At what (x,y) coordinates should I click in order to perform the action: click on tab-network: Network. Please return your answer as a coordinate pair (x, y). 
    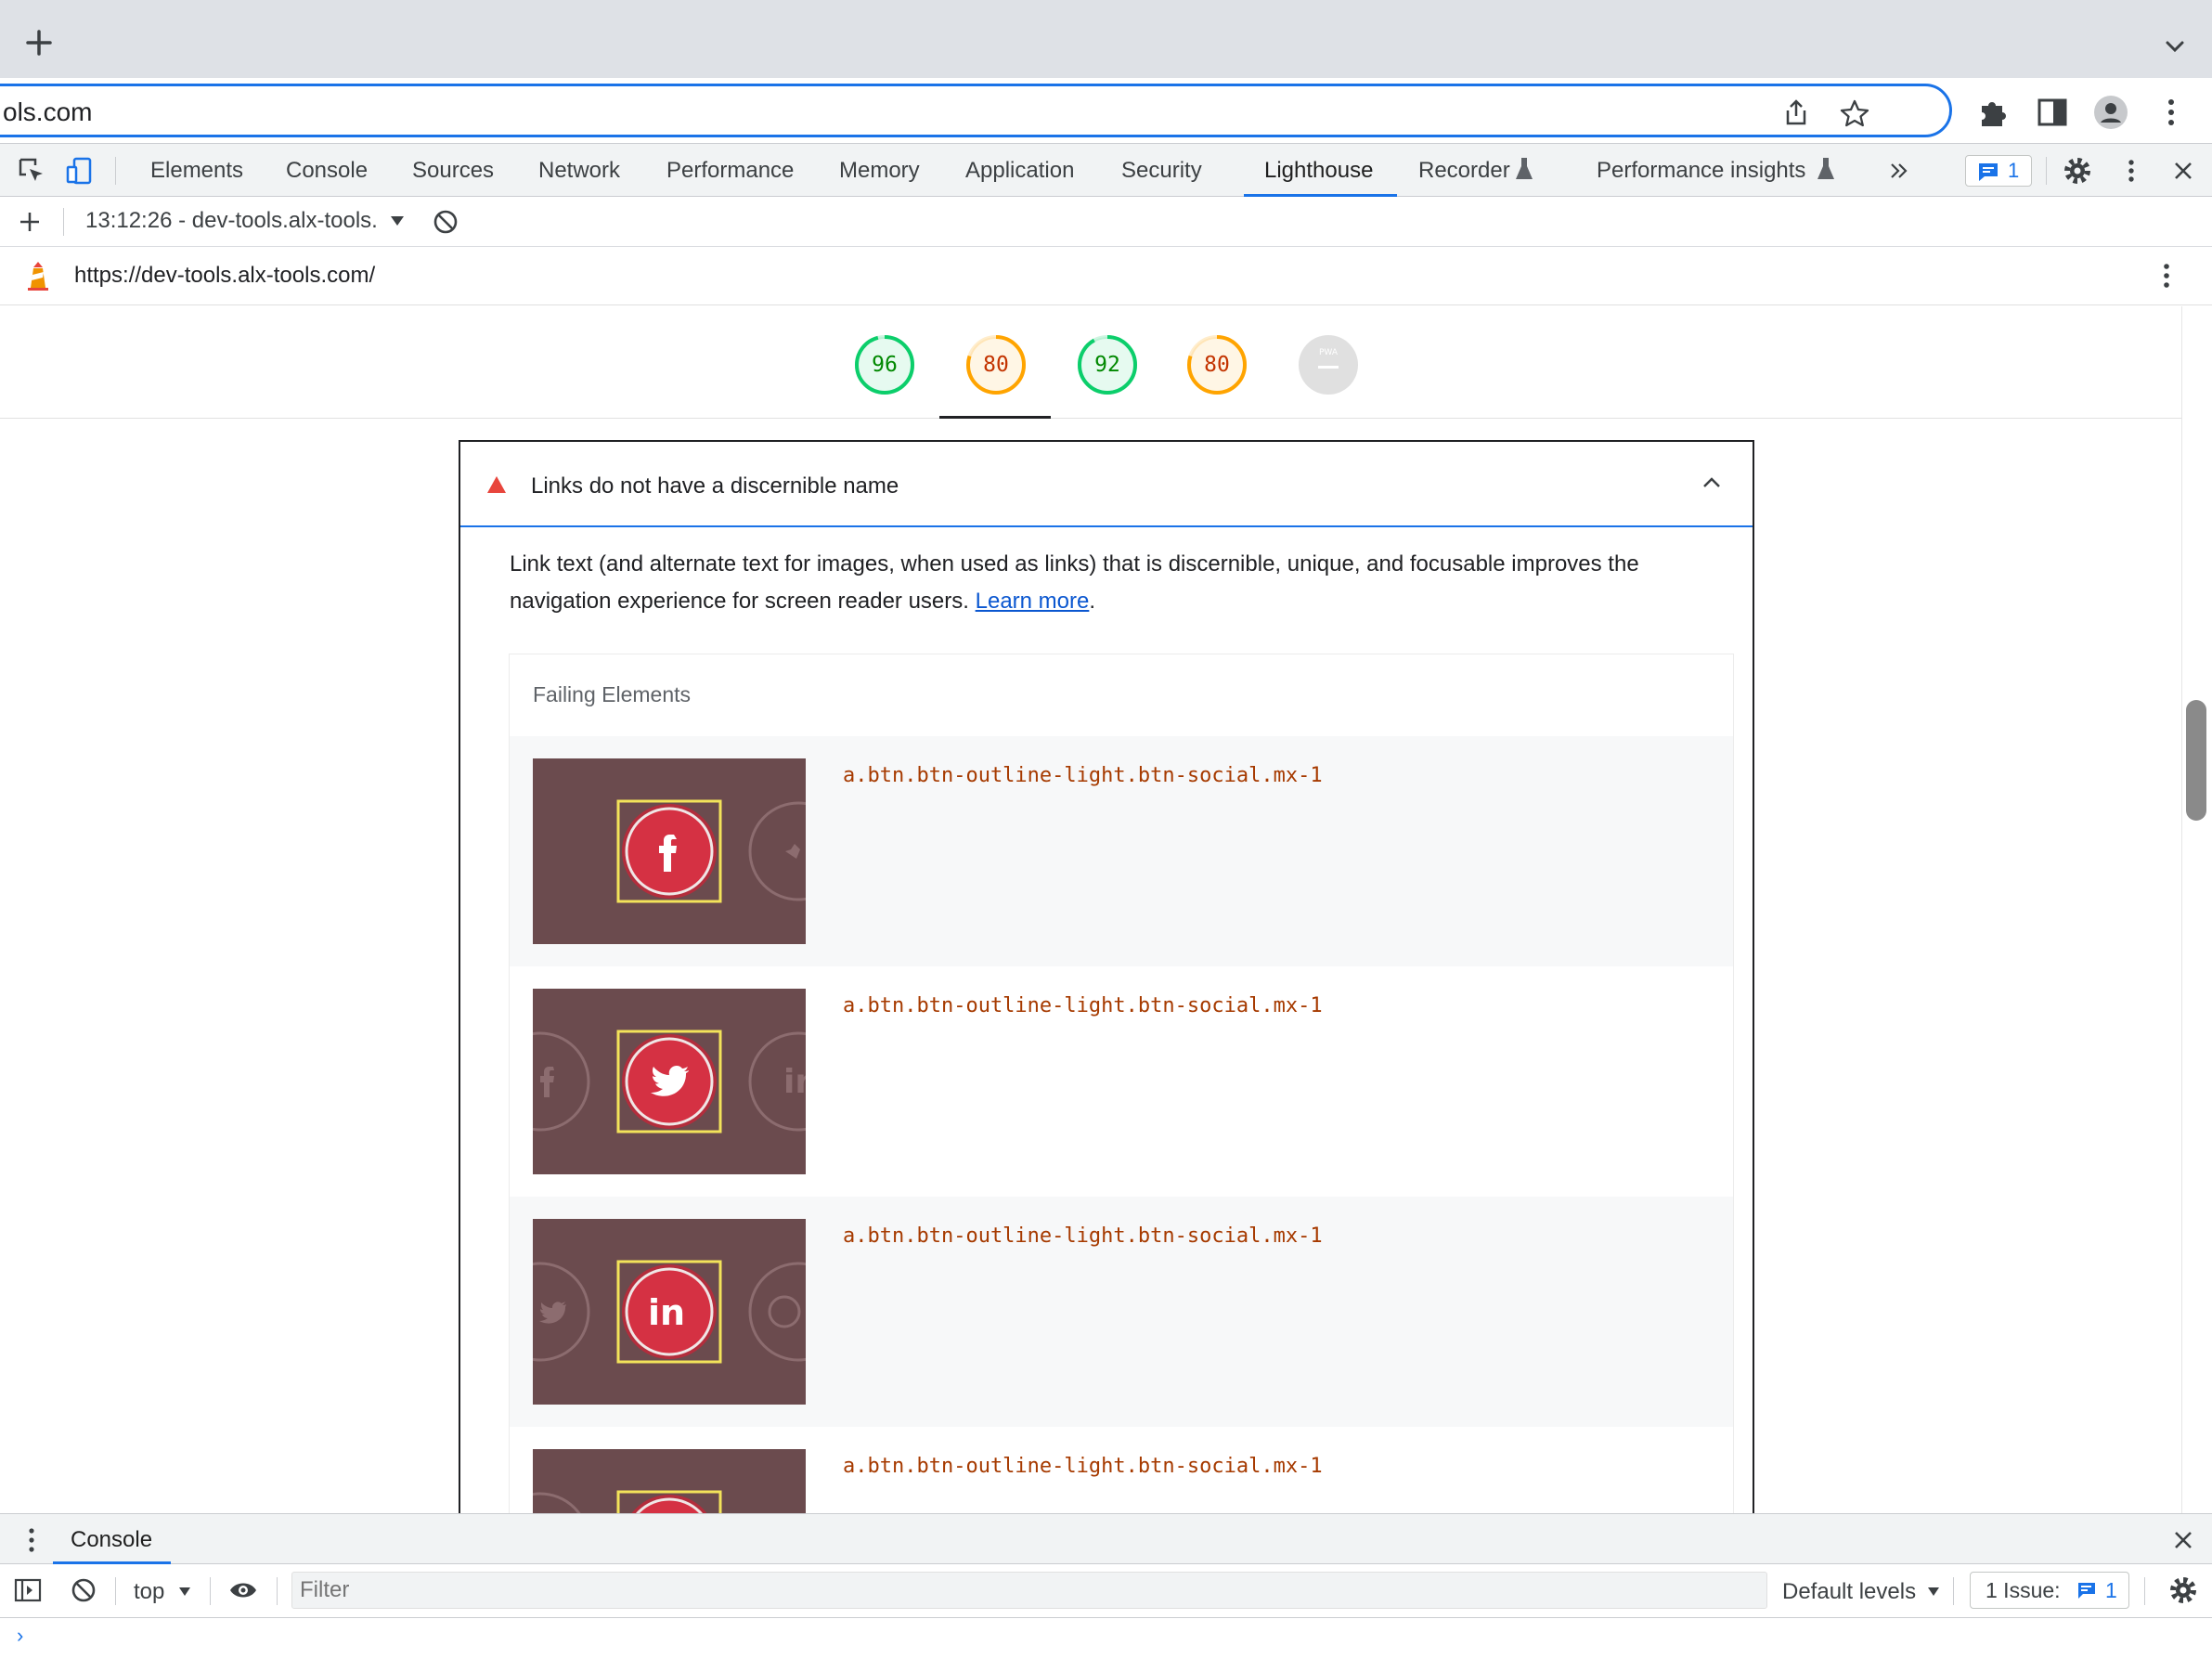
    Looking at the image, I should click on (579, 171).